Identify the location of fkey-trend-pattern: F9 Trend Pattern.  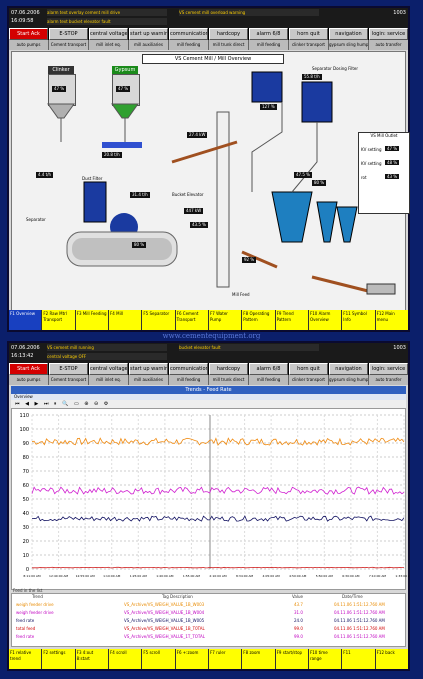
(291, 320).